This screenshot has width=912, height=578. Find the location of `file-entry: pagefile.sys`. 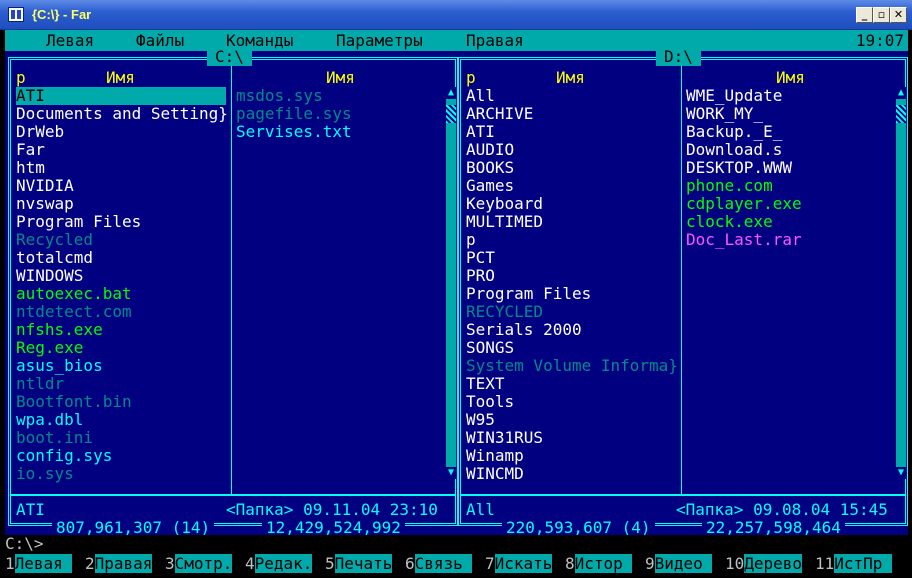

file-entry: pagefile.sys is located at coordinates (338, 114).